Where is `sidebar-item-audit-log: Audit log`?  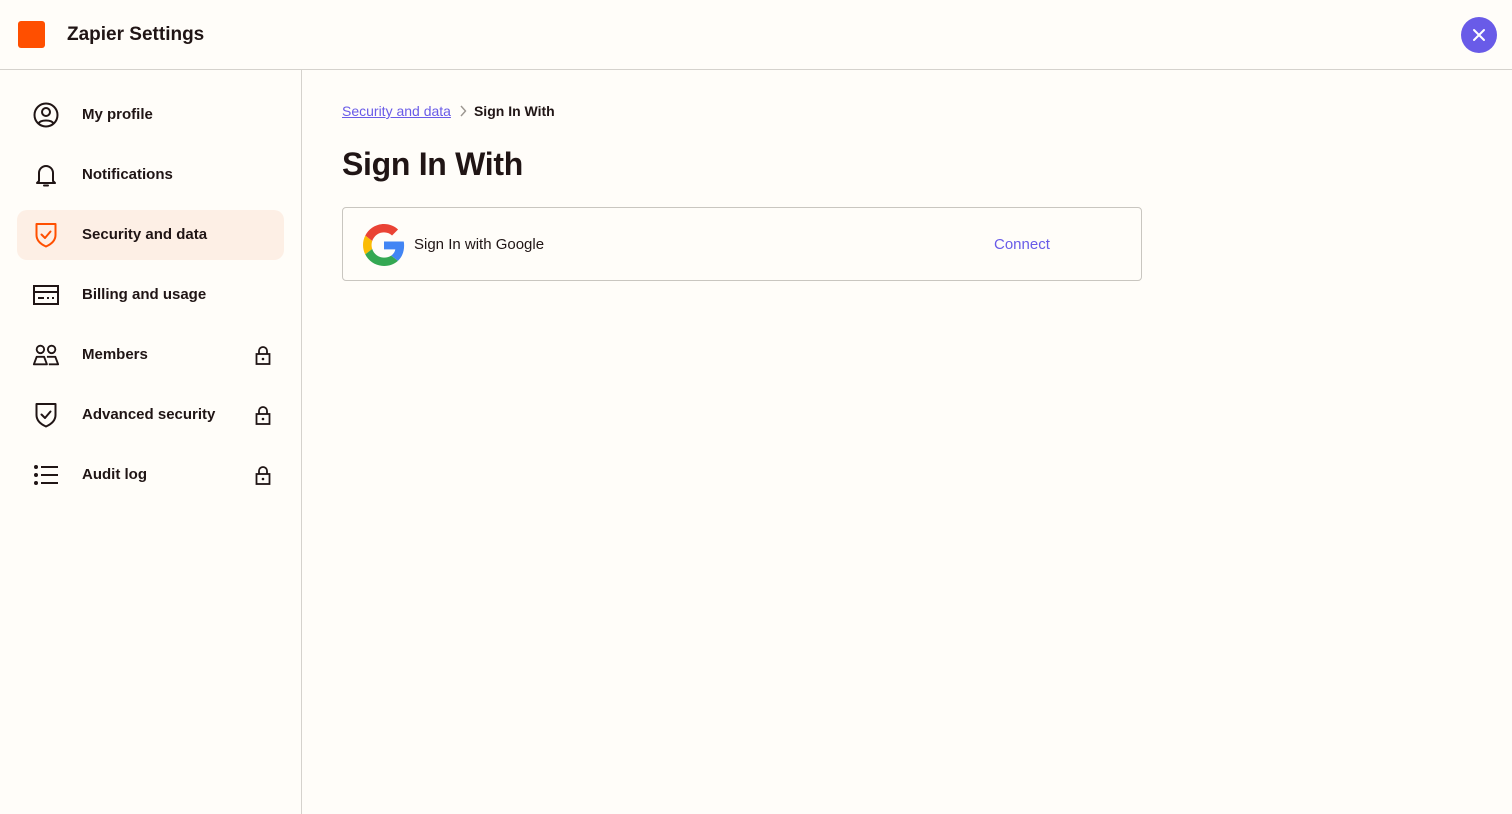
sidebar-item-audit-log: Audit log is located at coordinates (150, 475).